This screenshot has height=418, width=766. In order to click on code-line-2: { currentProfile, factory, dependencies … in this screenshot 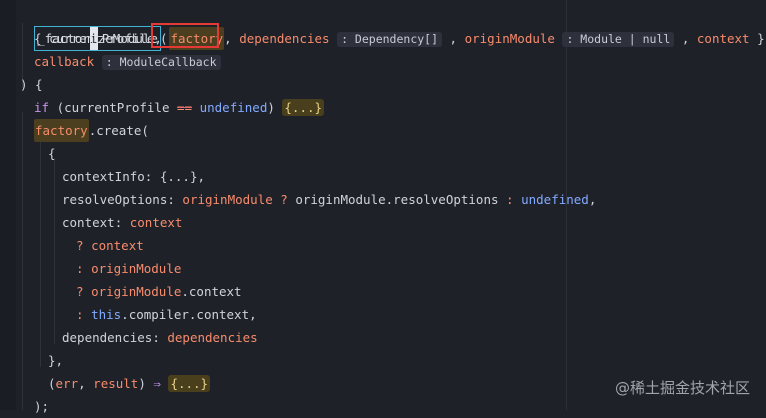, I will do `click(400, 38)`.